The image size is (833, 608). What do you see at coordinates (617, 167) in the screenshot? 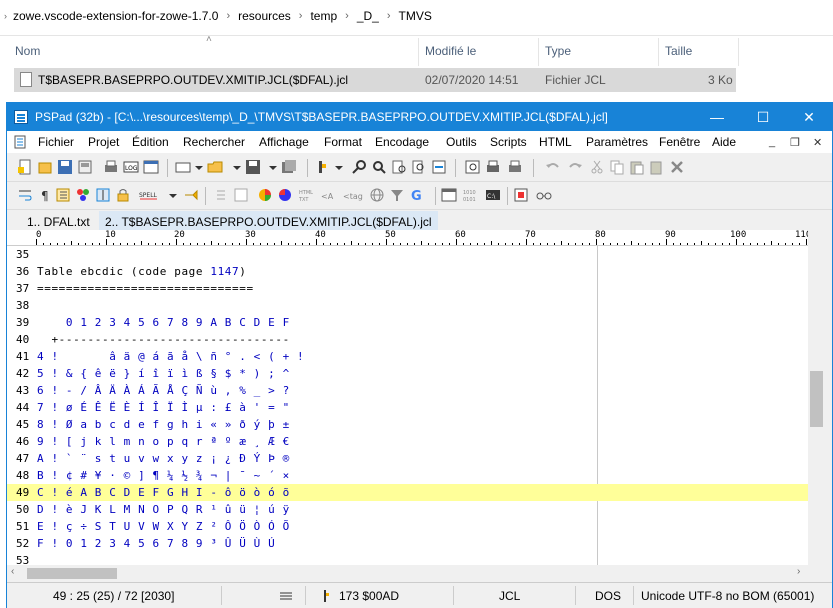
I see `copy-icon` at bounding box center [617, 167].